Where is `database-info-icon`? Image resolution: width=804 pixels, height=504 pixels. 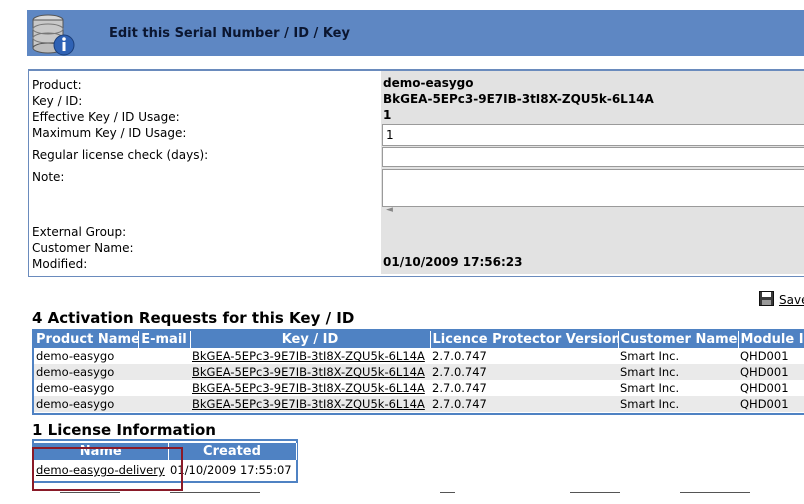
database-info-icon is located at coordinates (53, 35).